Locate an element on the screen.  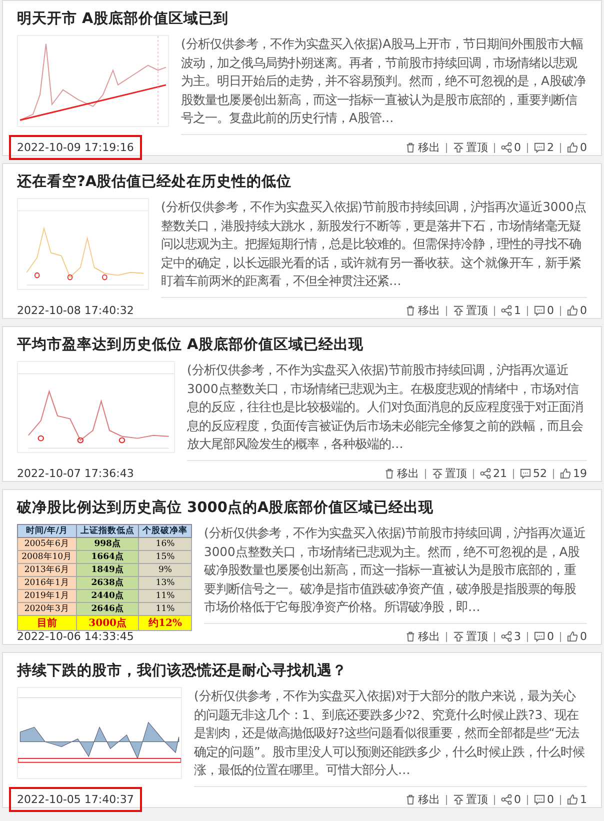
post-title: 明天开市 A股底部价值区域已到 is located at coordinates (122, 19).